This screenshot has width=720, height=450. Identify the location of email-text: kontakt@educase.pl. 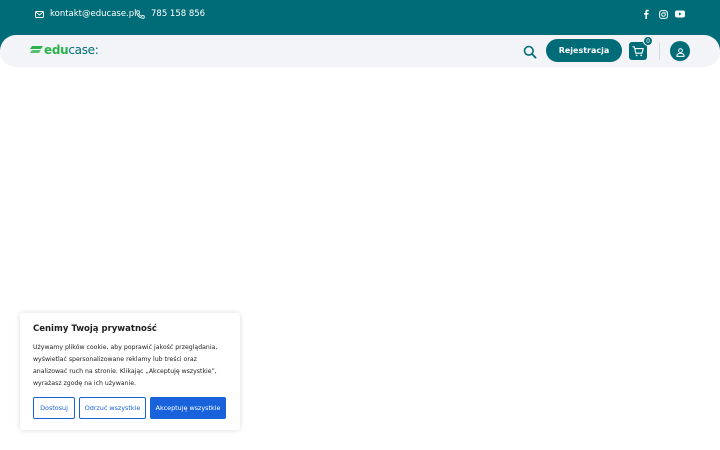
(93, 14).